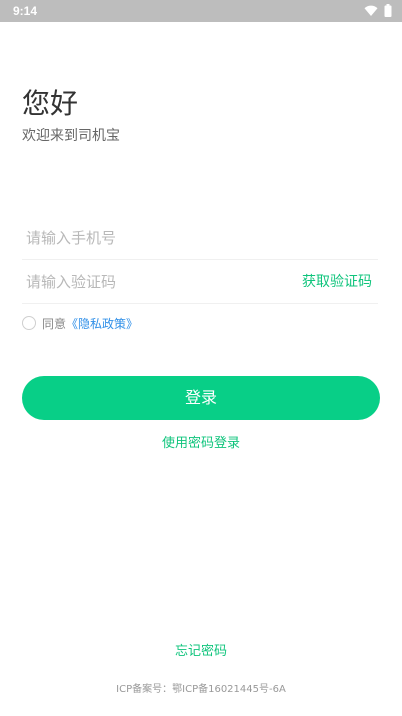 This screenshot has height=716, width=402. Describe the element at coordinates (29, 323) in the screenshot. I see `agree-radio` at that location.